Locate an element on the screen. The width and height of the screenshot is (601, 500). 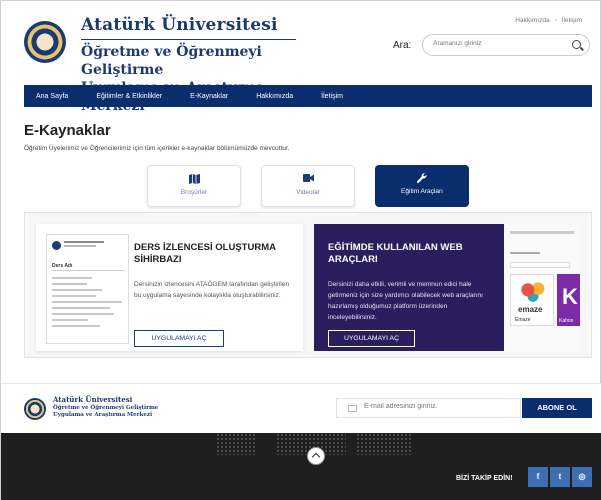
nav-item-contact: İletişim is located at coordinates (332, 96).